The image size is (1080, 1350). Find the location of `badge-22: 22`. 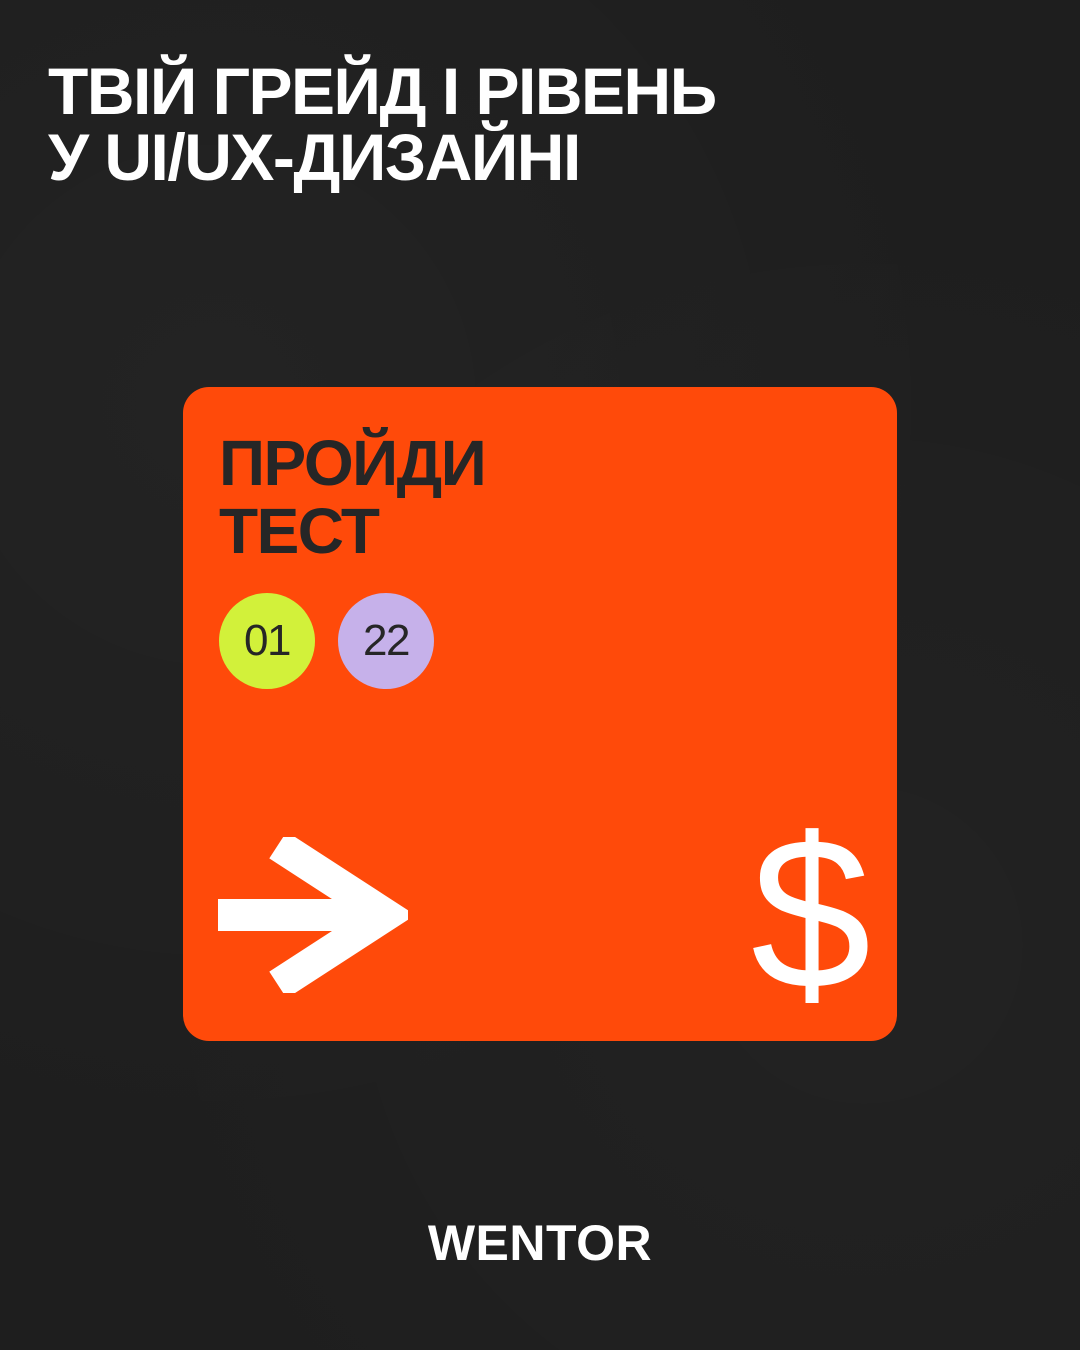

badge-22: 22 is located at coordinates (386, 641).